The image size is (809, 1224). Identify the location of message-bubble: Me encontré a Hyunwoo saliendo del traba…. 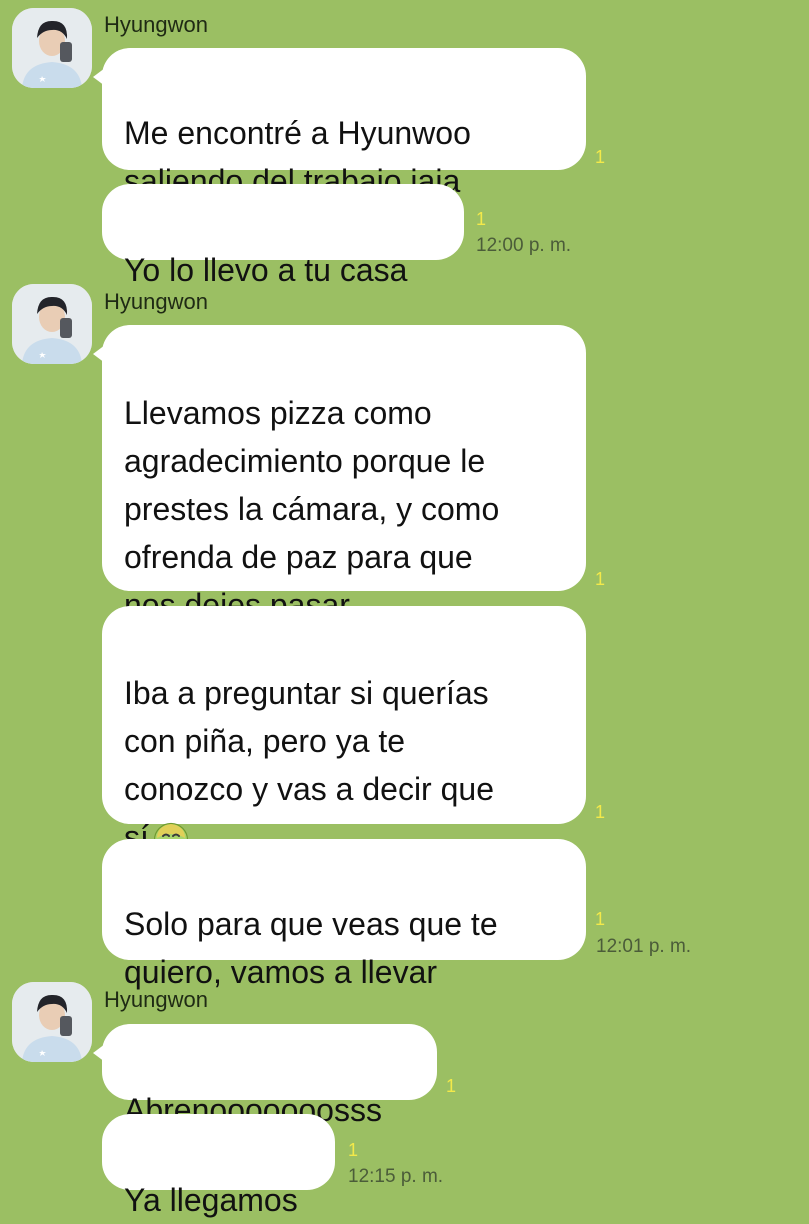
(339, 123).